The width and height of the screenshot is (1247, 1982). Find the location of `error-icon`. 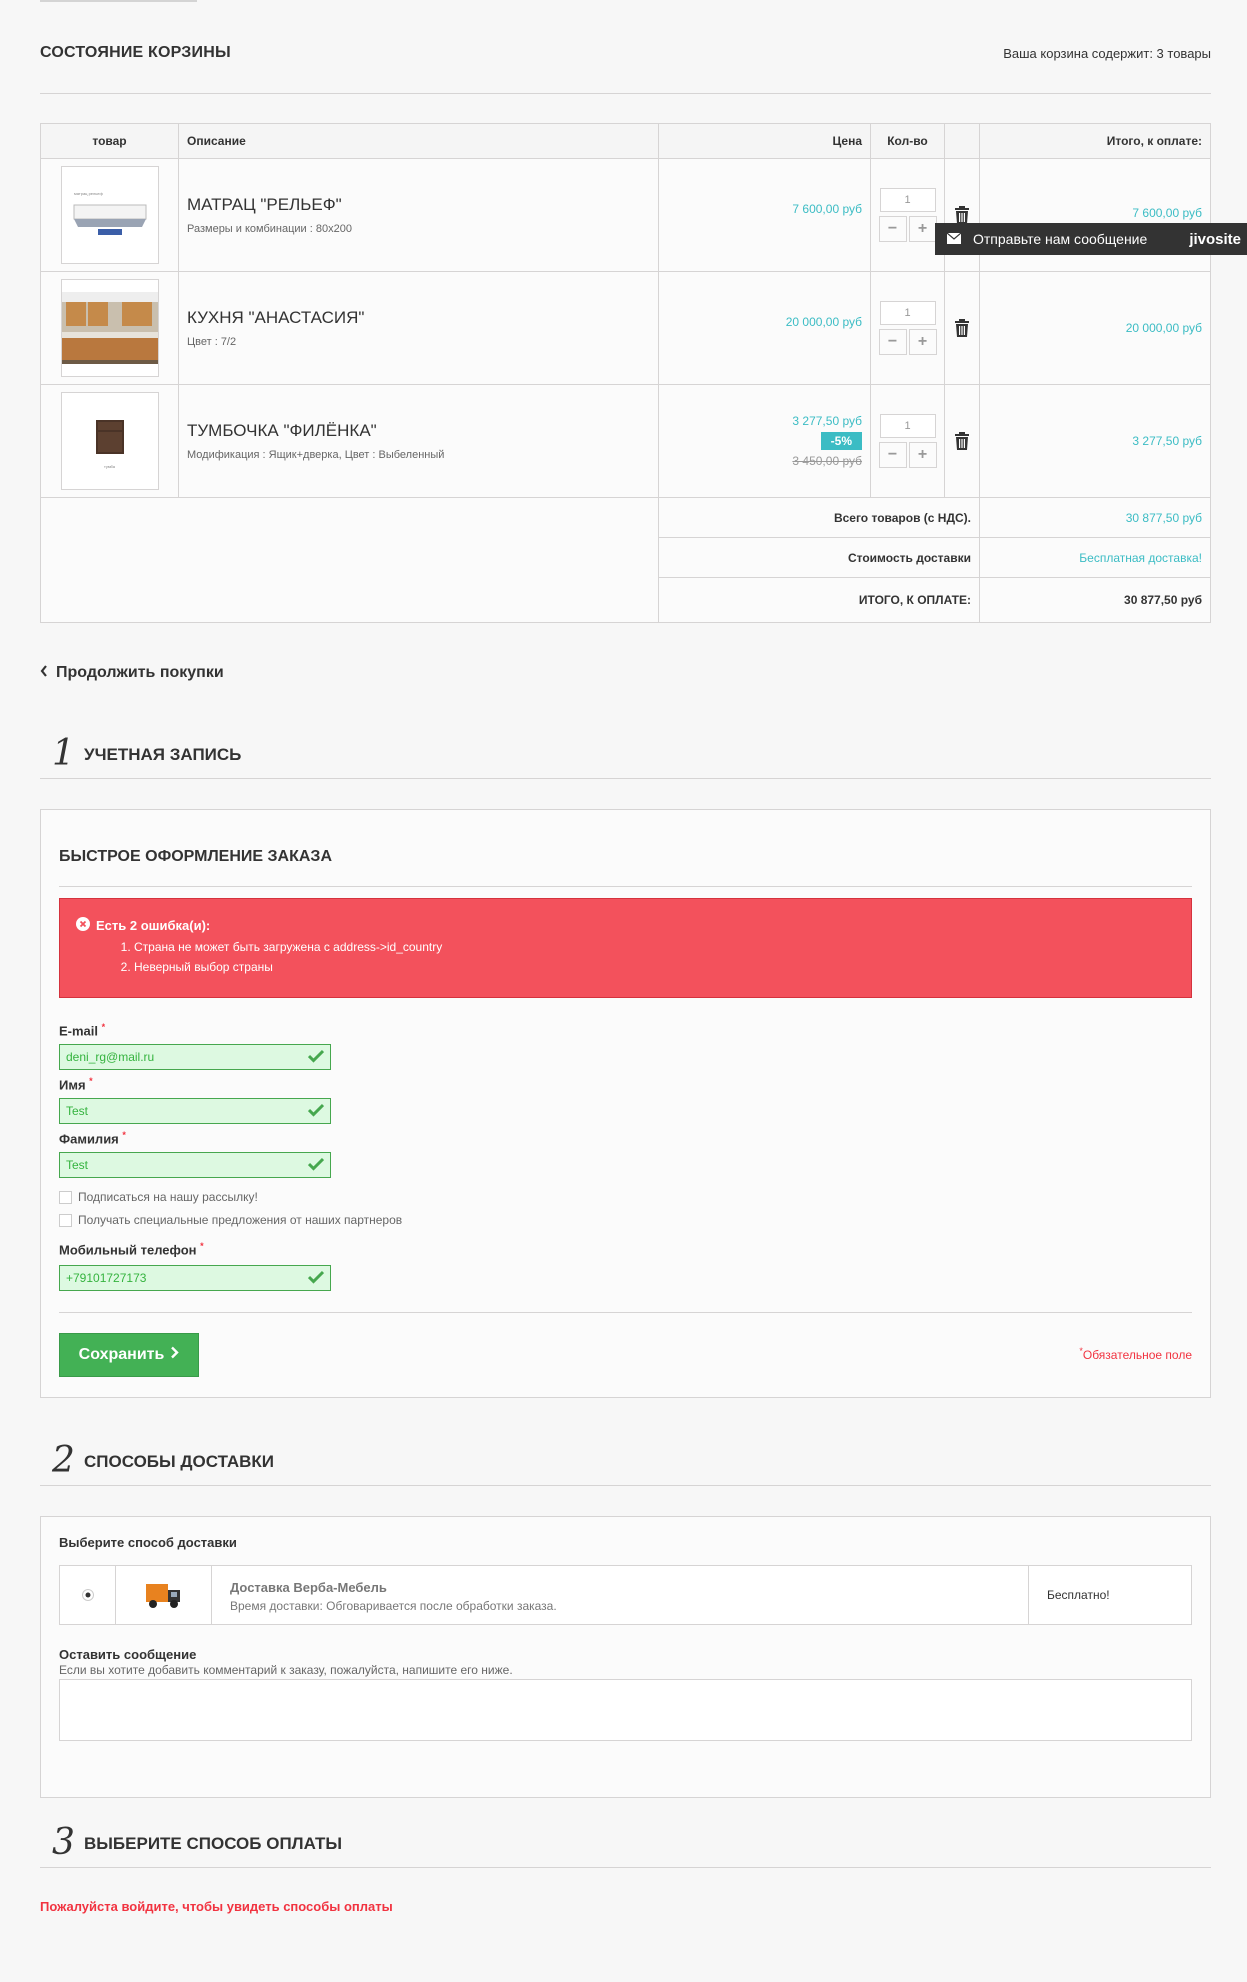

error-icon is located at coordinates (83, 925).